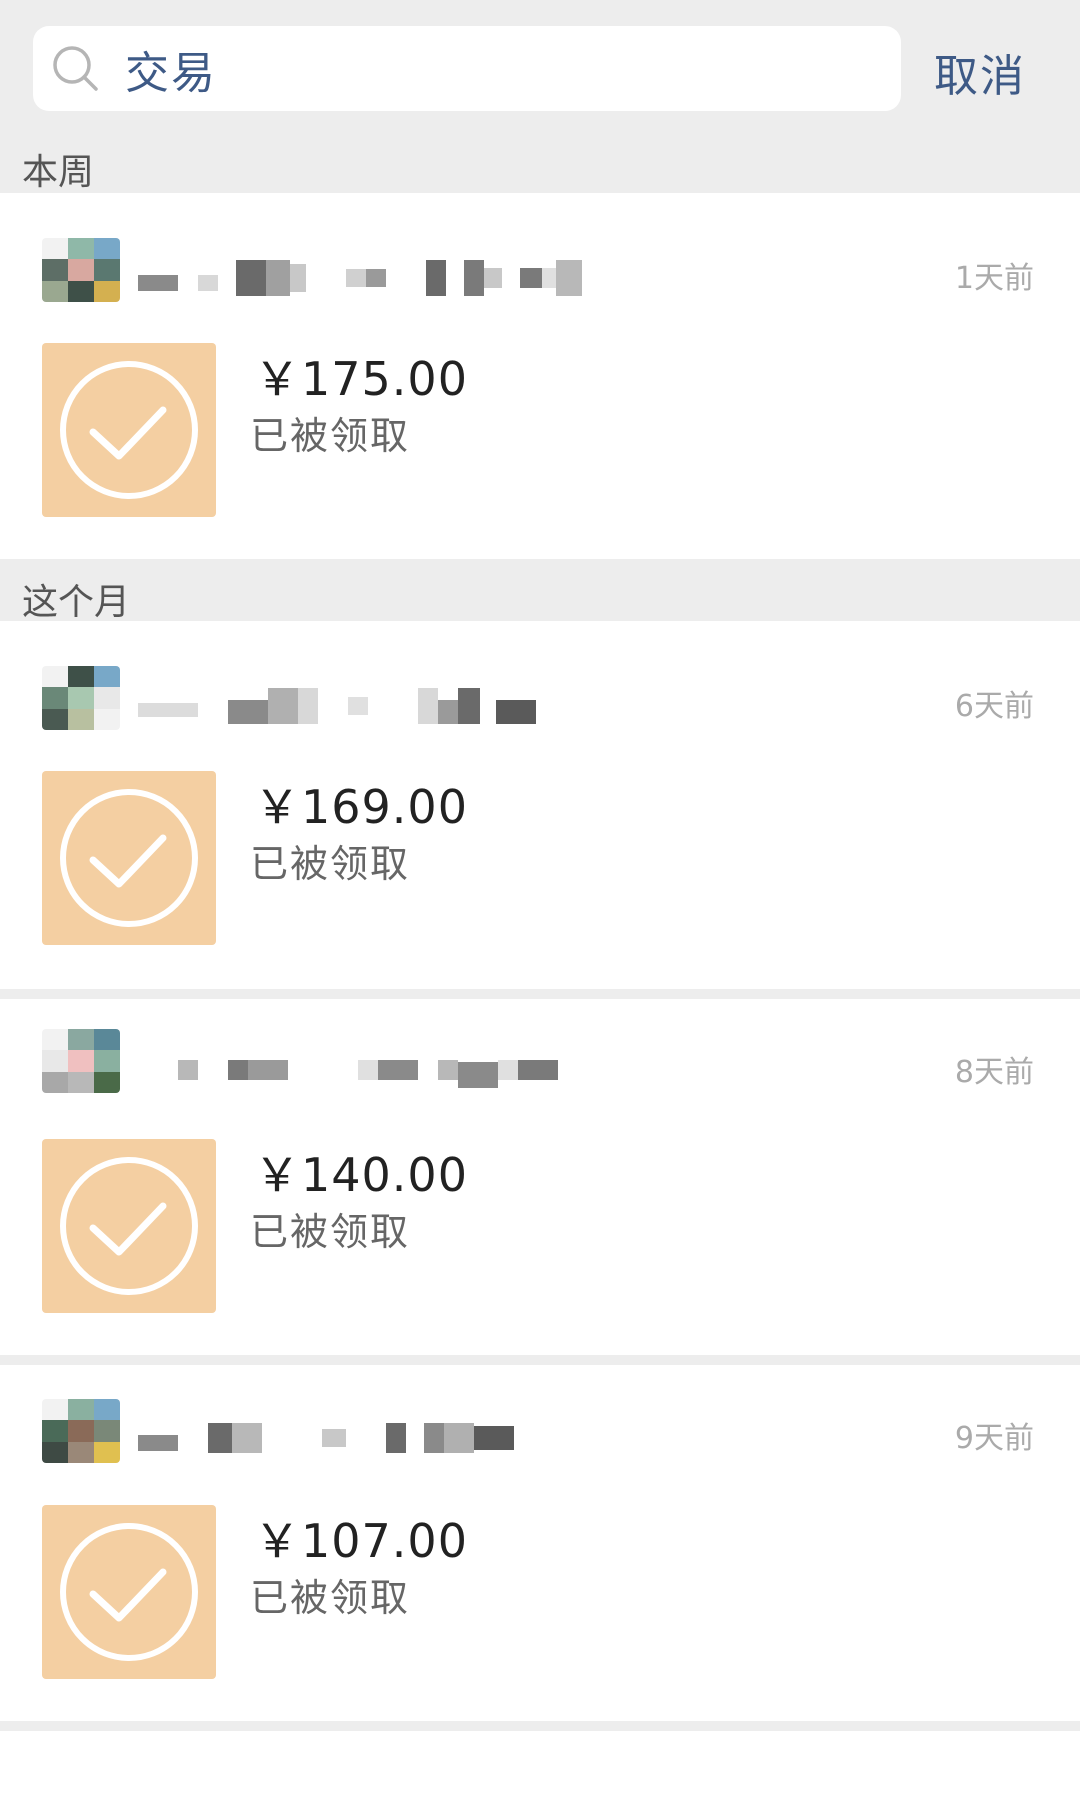  Describe the element at coordinates (994, 1438) in the screenshot. I see `time-ago: 9天前` at that location.